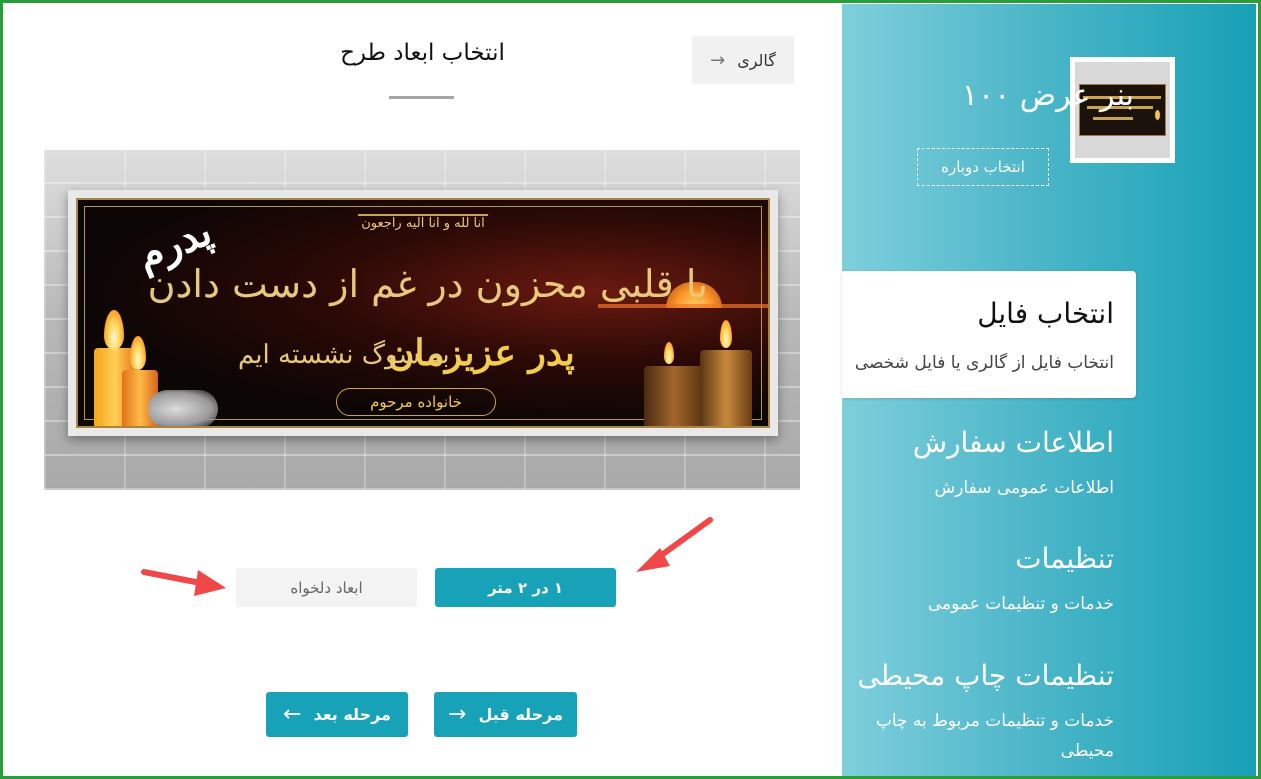 Image resolution: width=1261 pixels, height=779 pixels. I want to click on gallery-label: گالری, so click(756, 60).